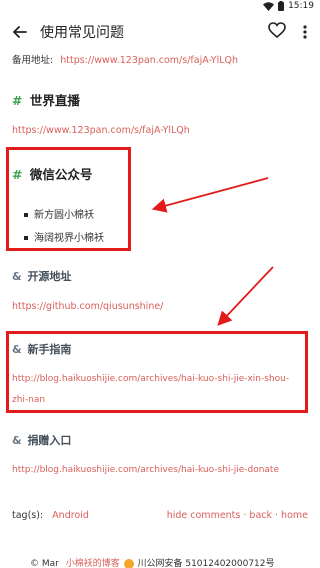 Image resolution: width=320 pixels, height=568 pixels. Describe the element at coordinates (212, 251) in the screenshot. I see `annotation-arrows` at that location.